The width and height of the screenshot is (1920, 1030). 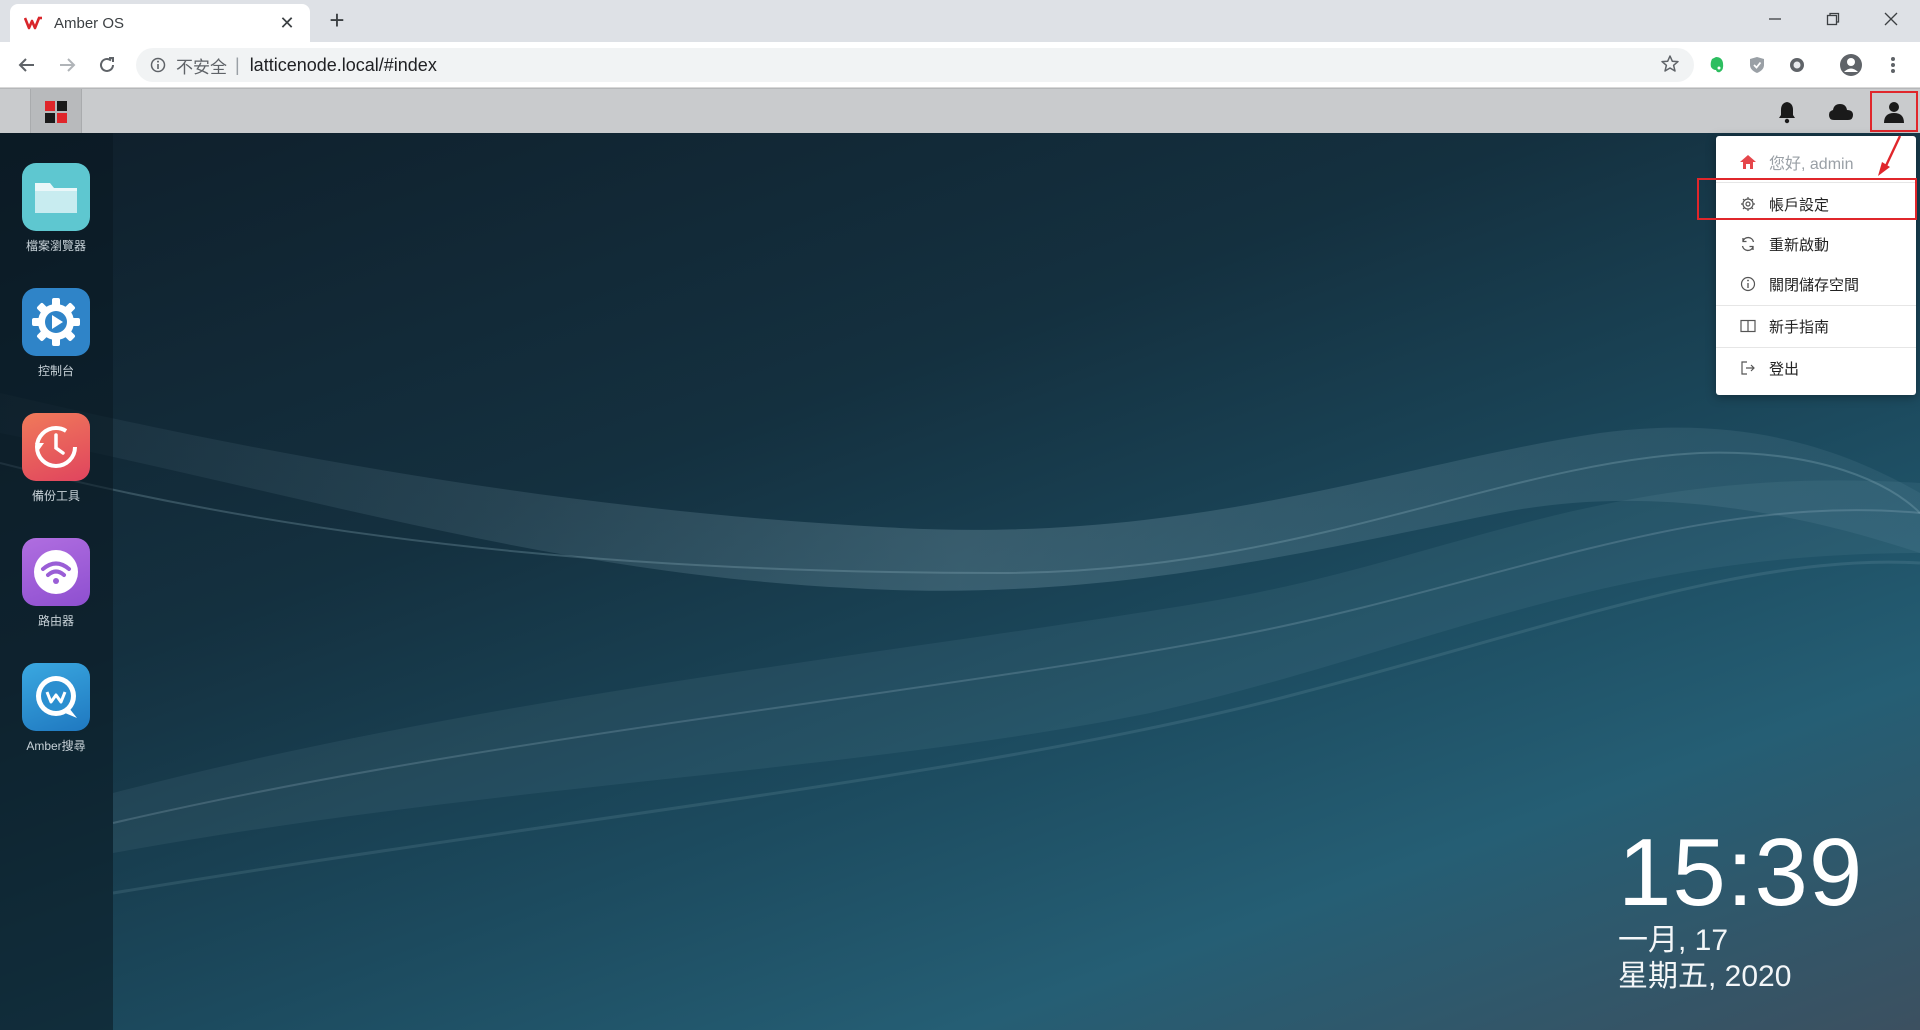 I want to click on logout-icon, so click(x=1748, y=368).